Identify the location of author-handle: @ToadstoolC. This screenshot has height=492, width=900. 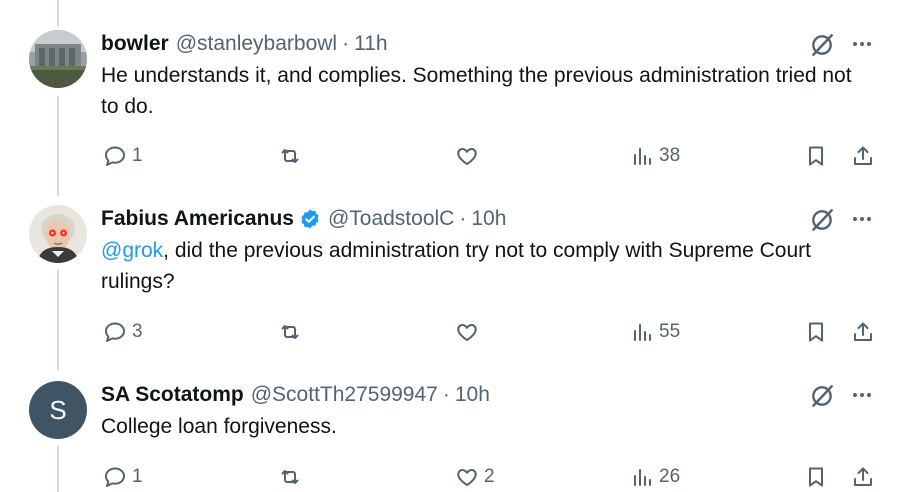
(391, 219).